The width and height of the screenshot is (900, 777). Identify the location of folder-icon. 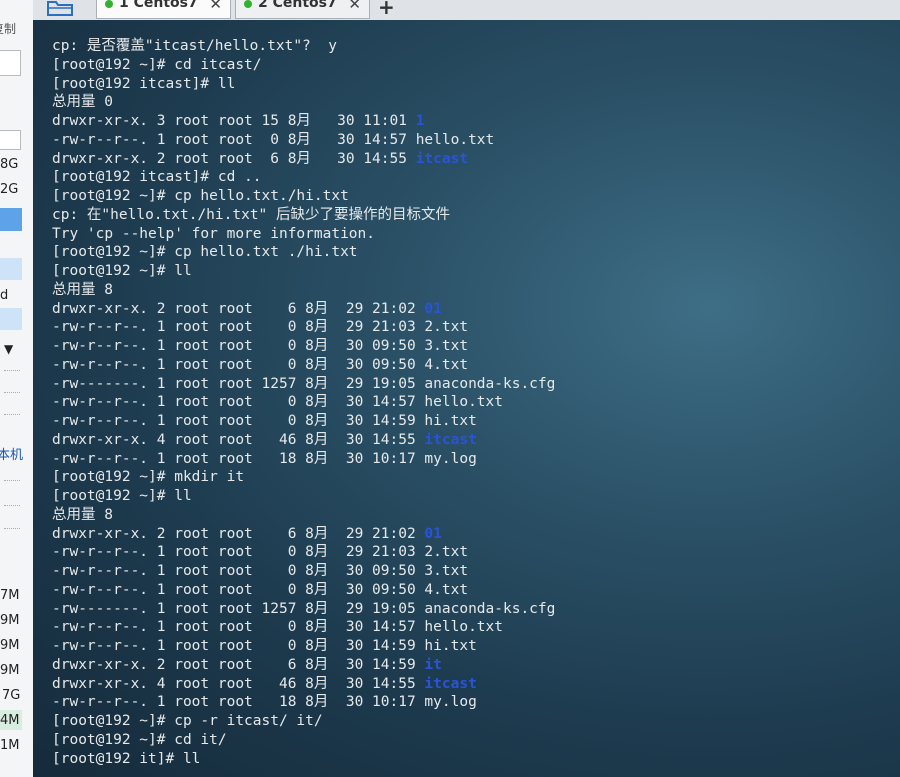
(60, 9).